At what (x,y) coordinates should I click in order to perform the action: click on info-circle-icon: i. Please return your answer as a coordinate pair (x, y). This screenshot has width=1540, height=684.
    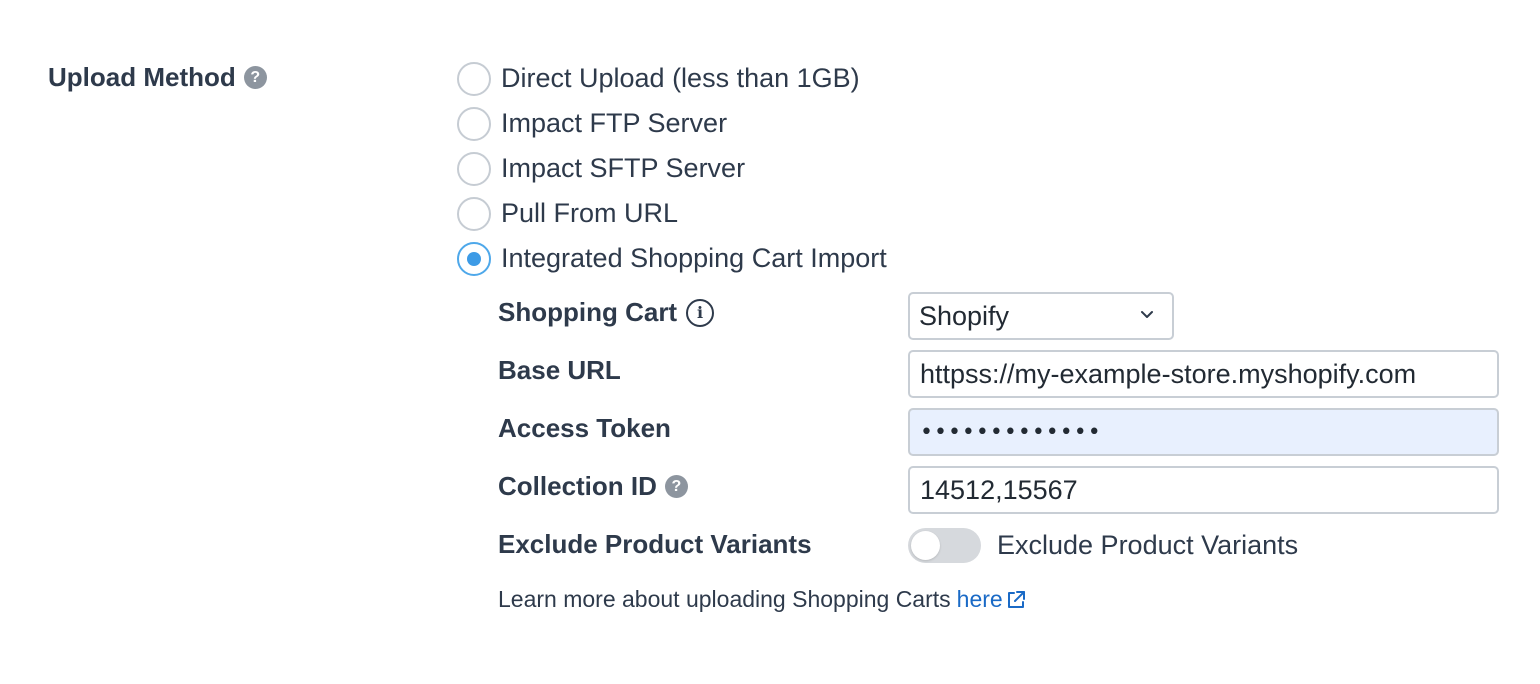
    Looking at the image, I should click on (700, 312).